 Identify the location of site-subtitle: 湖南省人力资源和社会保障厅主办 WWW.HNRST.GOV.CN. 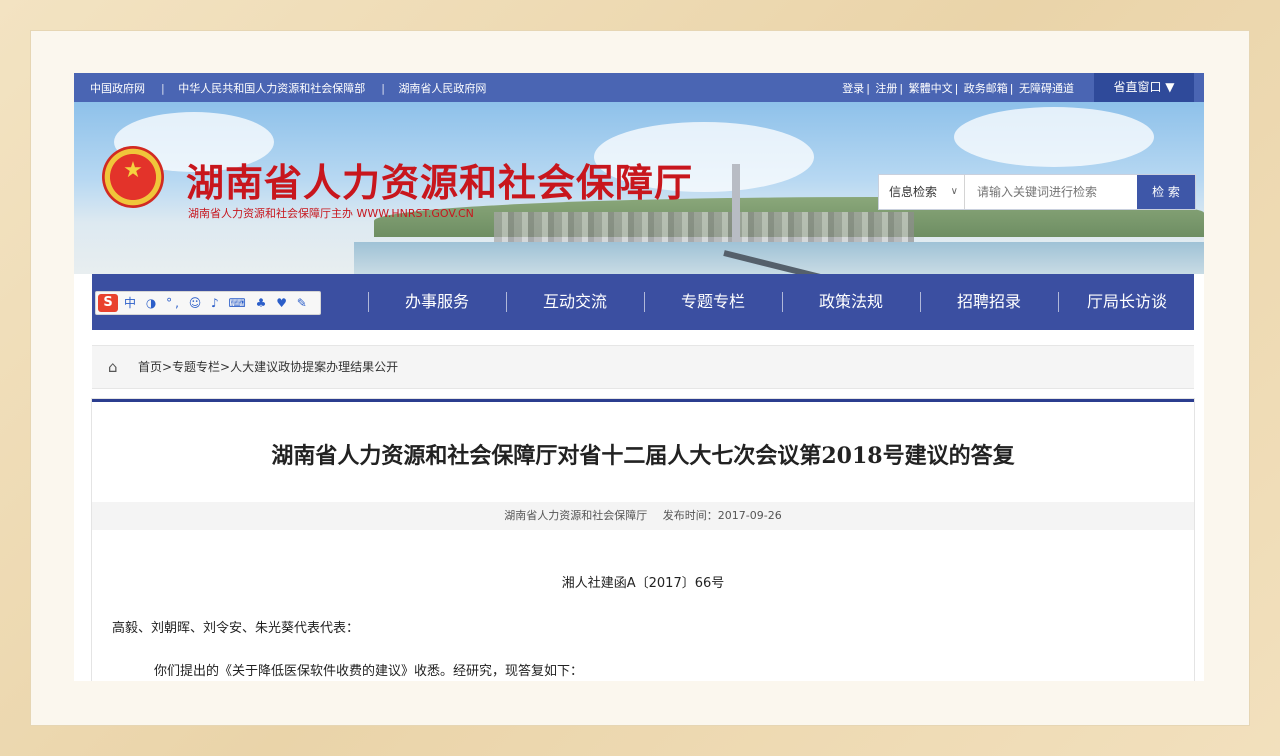
(331, 213).